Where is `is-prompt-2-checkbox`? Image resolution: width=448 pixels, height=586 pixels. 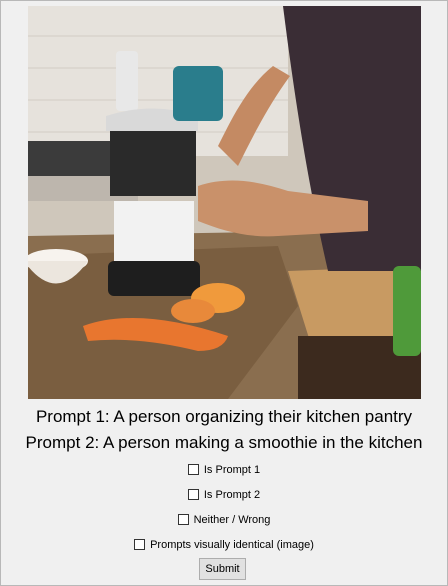 is-prompt-2-checkbox is located at coordinates (193, 494).